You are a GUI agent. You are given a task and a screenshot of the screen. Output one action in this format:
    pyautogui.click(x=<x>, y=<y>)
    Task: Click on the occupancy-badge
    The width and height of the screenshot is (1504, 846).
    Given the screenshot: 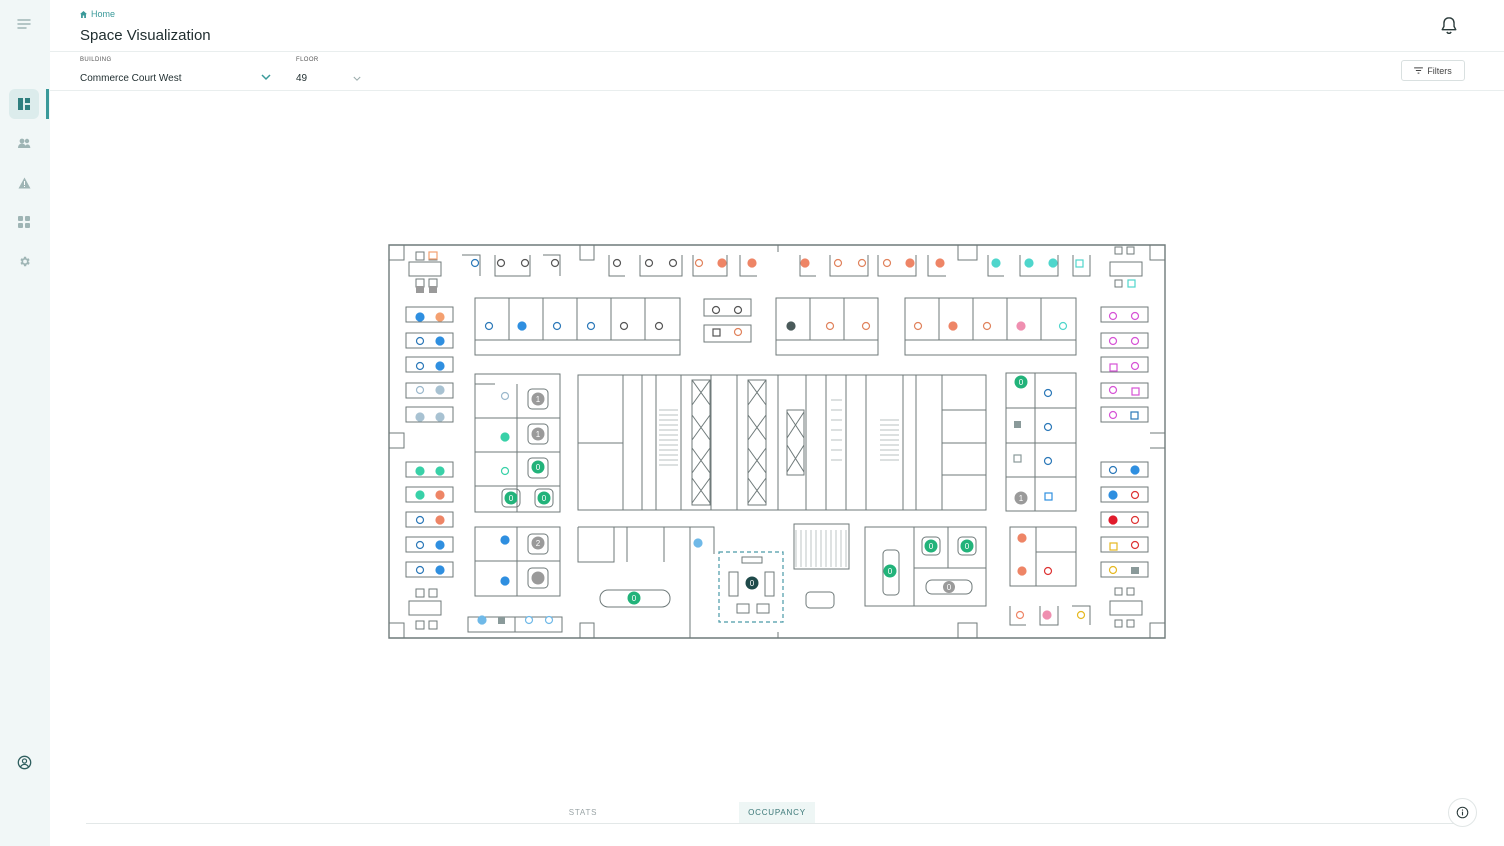 What is the action you would take?
    pyautogui.click(x=538, y=578)
    